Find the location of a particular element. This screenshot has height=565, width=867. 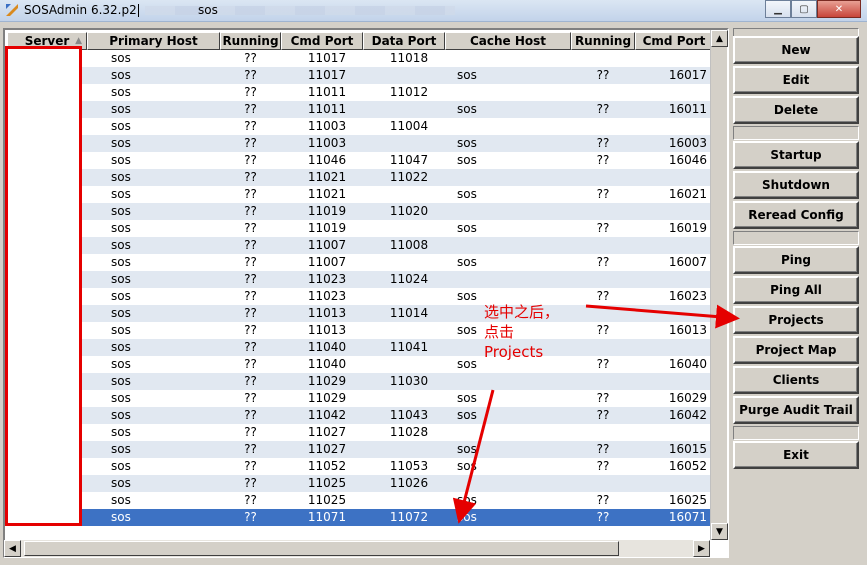

column-header-cache-host: Cache Host is located at coordinates (508, 41).